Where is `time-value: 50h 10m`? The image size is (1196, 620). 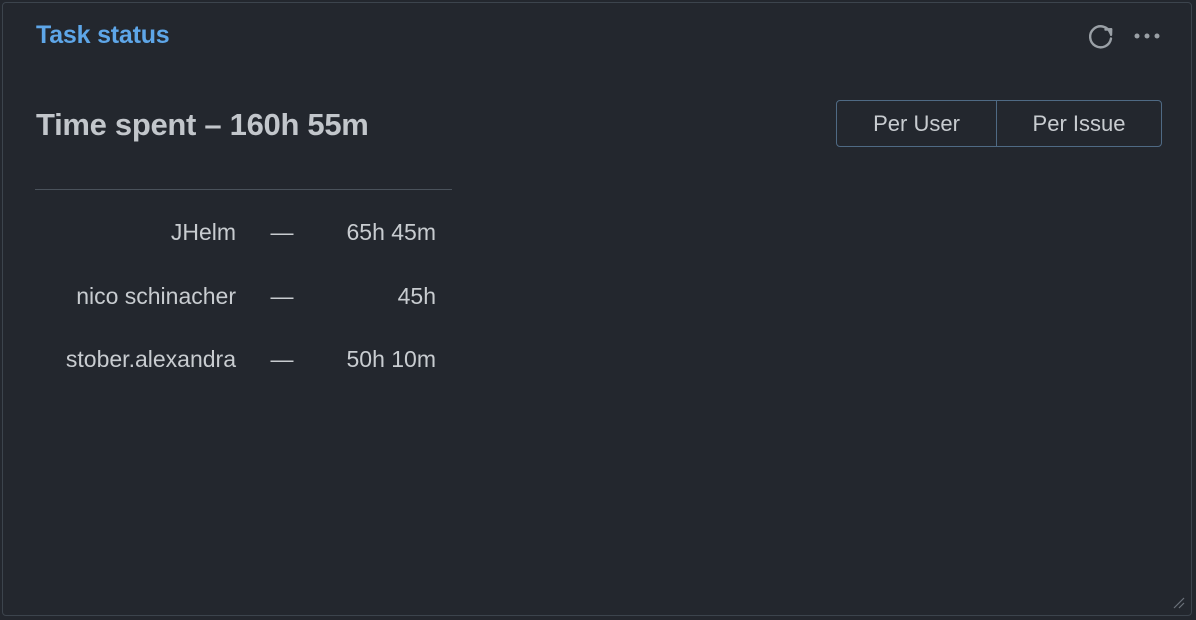
time-value: 50h 10m is located at coordinates (391, 359).